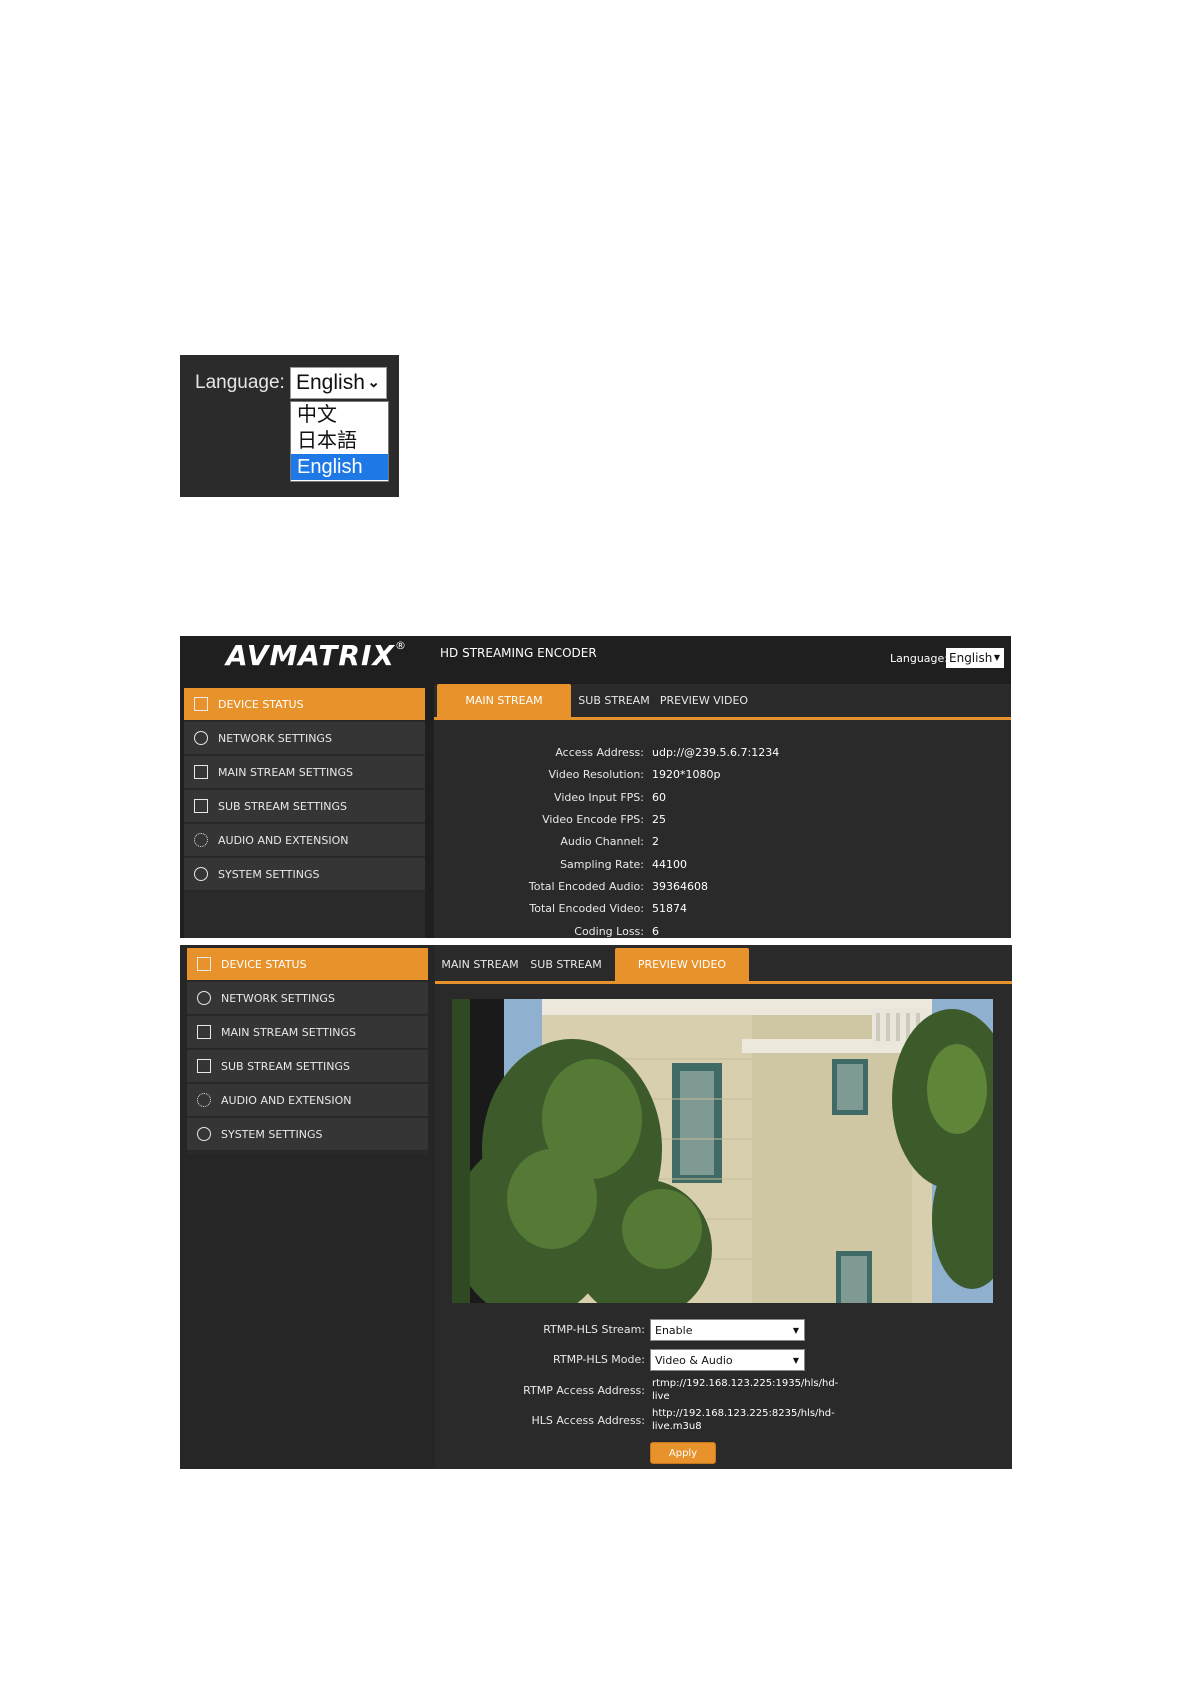 This screenshot has height=1685, width=1192. Describe the element at coordinates (655, 841) in the screenshot. I see `status-value: 2` at that location.